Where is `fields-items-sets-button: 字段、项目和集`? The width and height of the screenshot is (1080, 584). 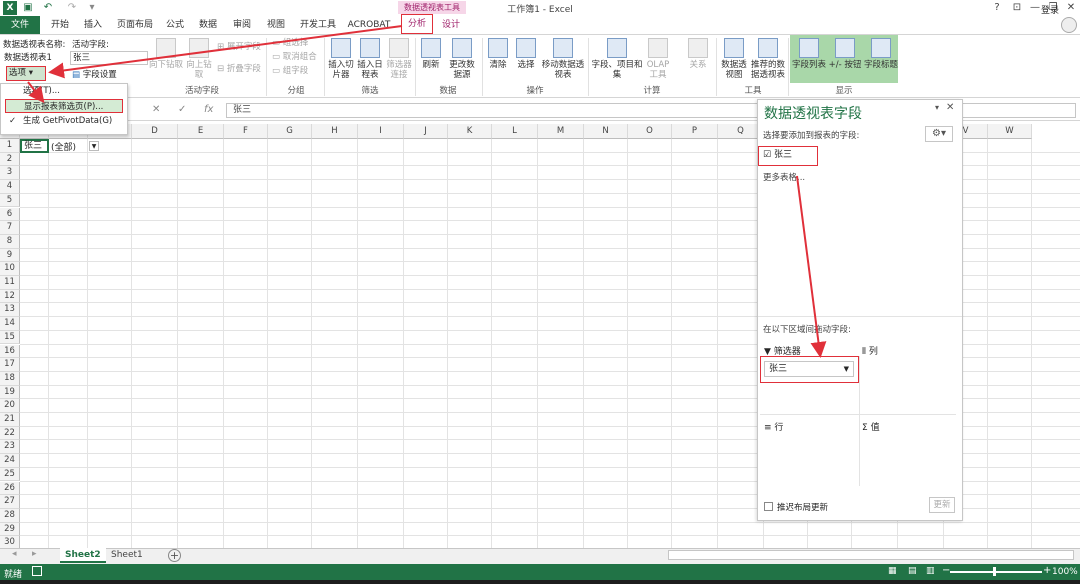
fields-items-sets-button: 字段、项目和集 is located at coordinates (617, 59).